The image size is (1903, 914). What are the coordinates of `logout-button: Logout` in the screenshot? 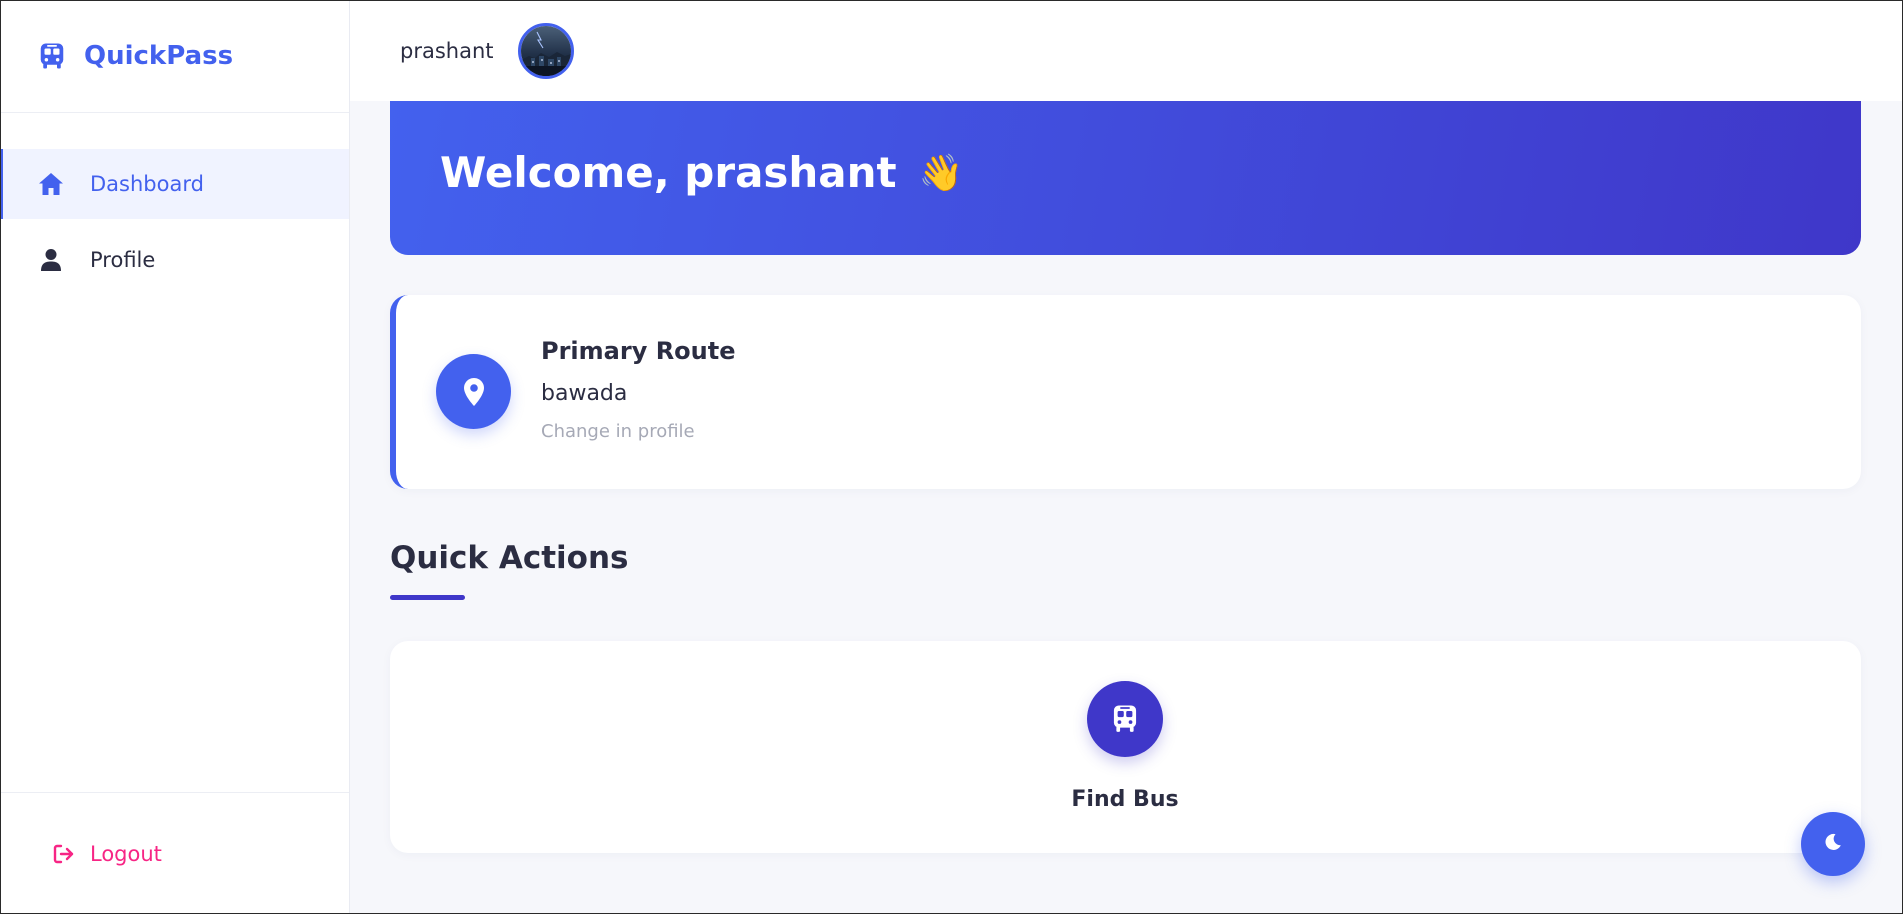 It's located at (107, 854).